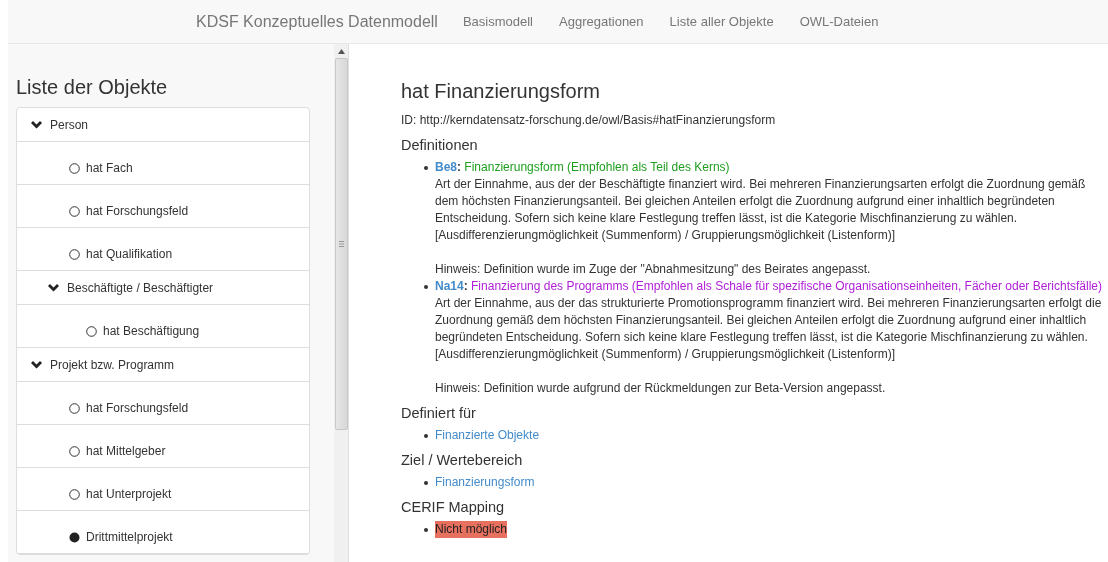 This screenshot has width=1108, height=562. I want to click on tree-item: hat Fach, so click(163, 163).